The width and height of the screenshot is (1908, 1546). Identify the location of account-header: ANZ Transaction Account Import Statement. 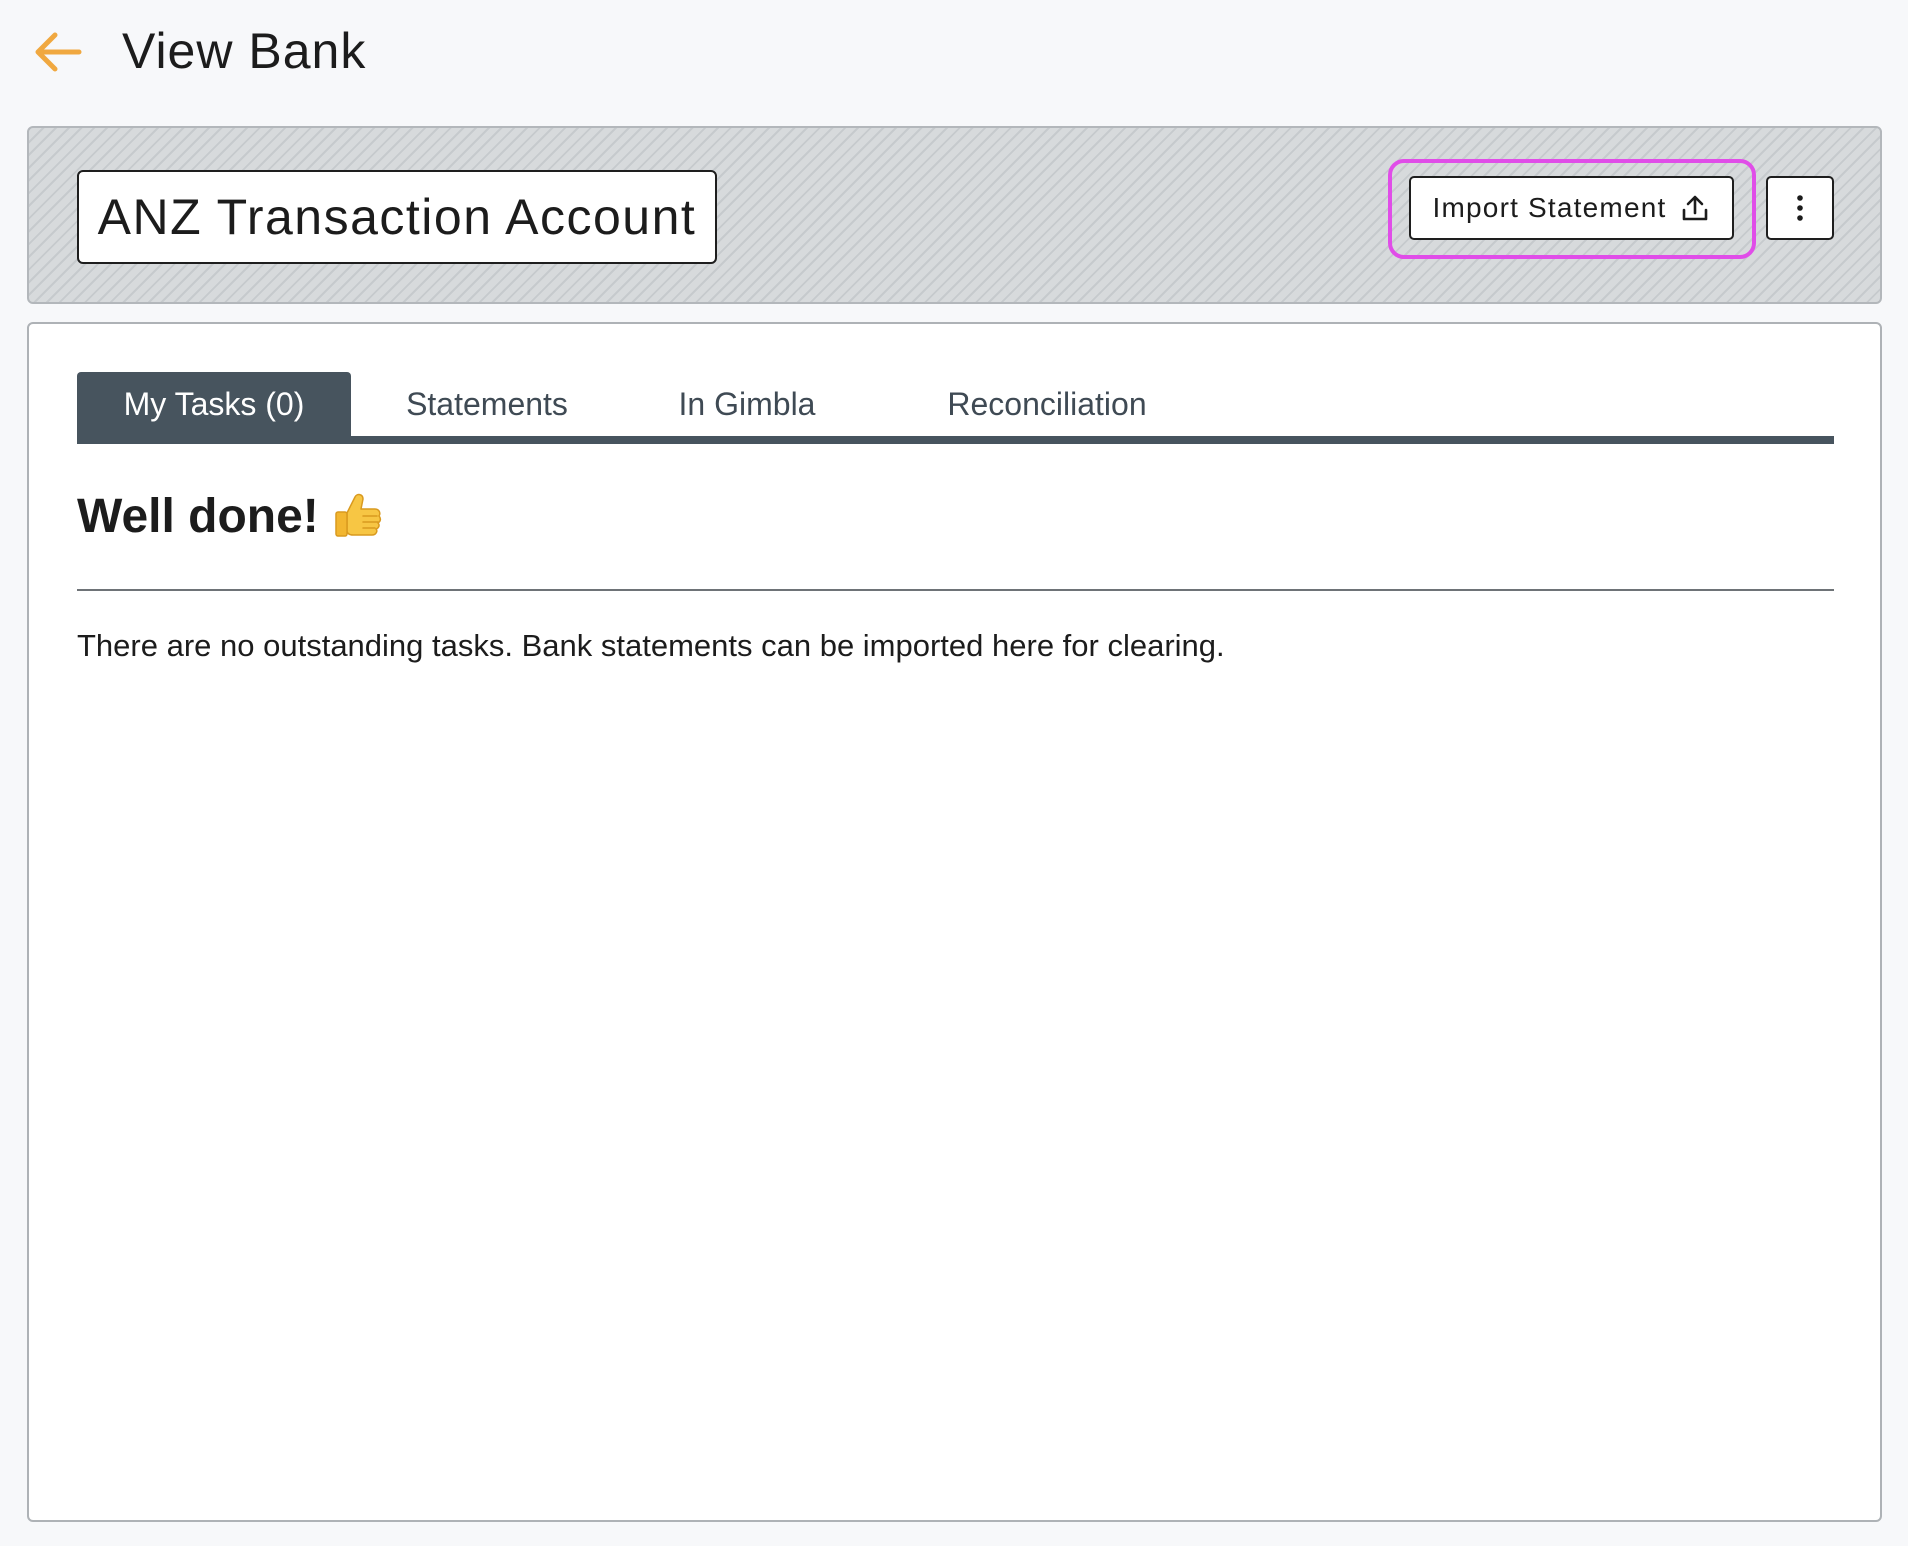
(954, 215).